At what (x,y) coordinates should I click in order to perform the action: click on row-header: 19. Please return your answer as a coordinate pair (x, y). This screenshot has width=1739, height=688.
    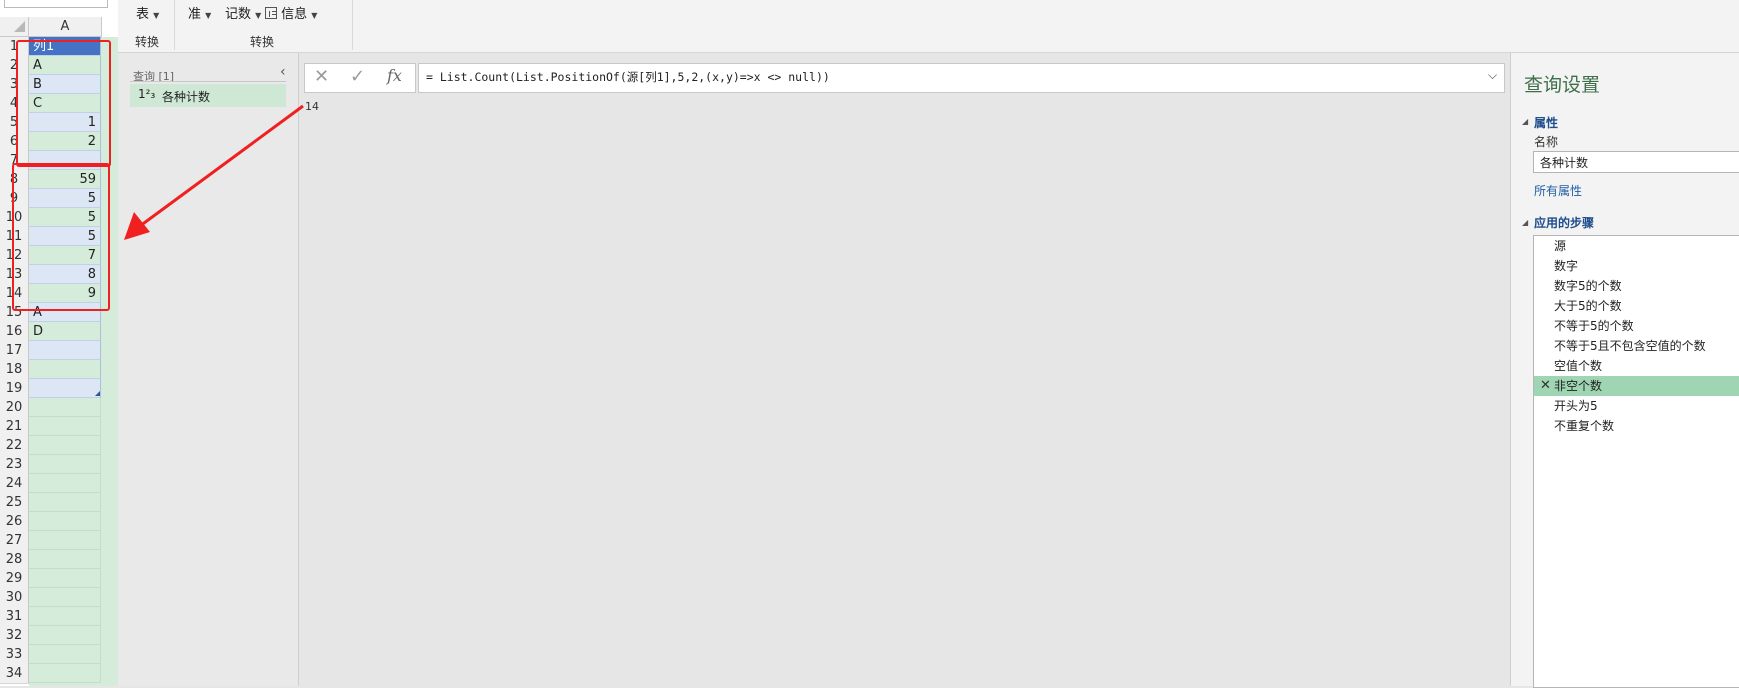
    Looking at the image, I should click on (14, 389).